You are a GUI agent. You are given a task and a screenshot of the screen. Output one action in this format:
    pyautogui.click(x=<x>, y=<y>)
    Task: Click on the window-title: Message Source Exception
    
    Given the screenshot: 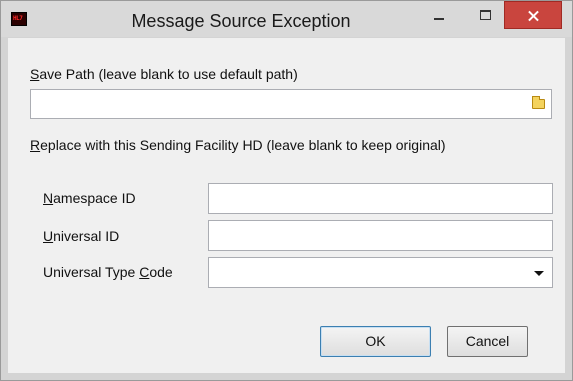 What is the action you would take?
    pyautogui.click(x=241, y=21)
    